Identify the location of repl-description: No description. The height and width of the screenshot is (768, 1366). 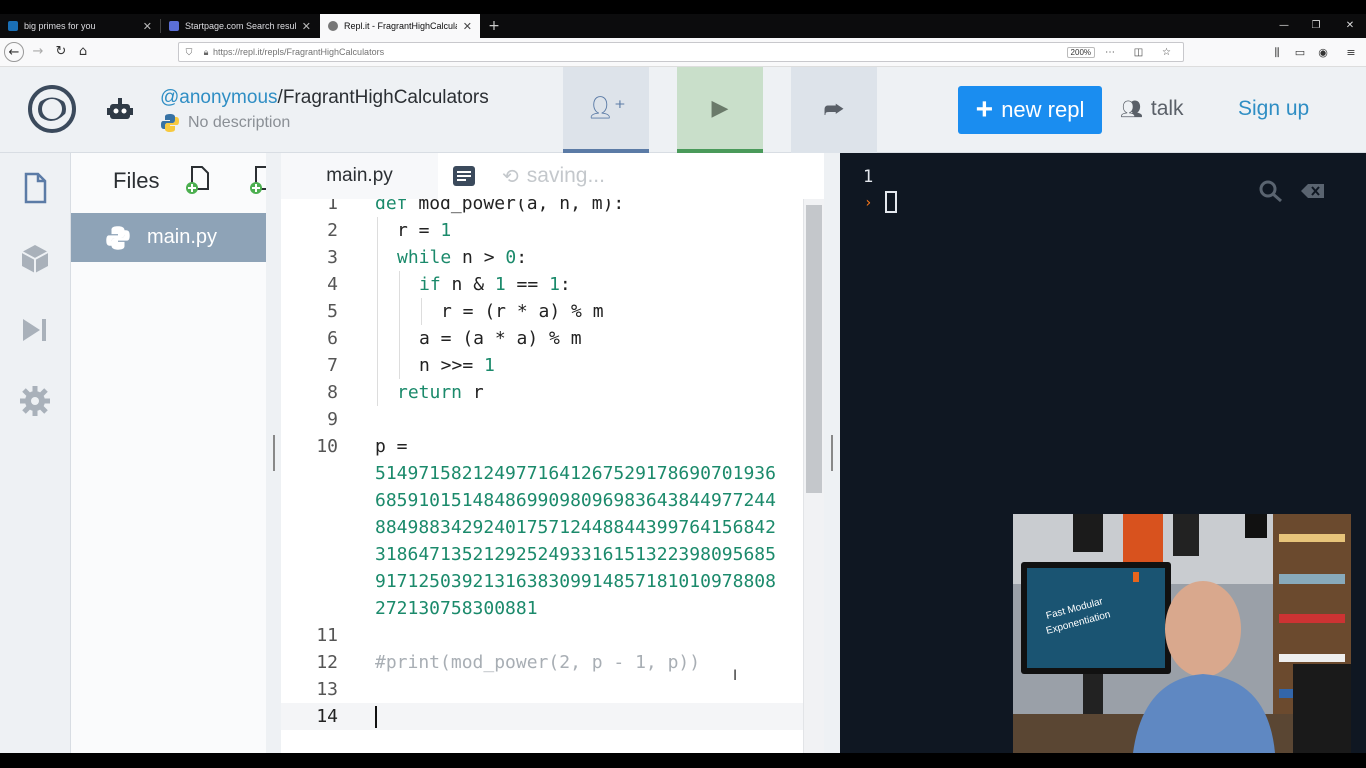
(225, 123).